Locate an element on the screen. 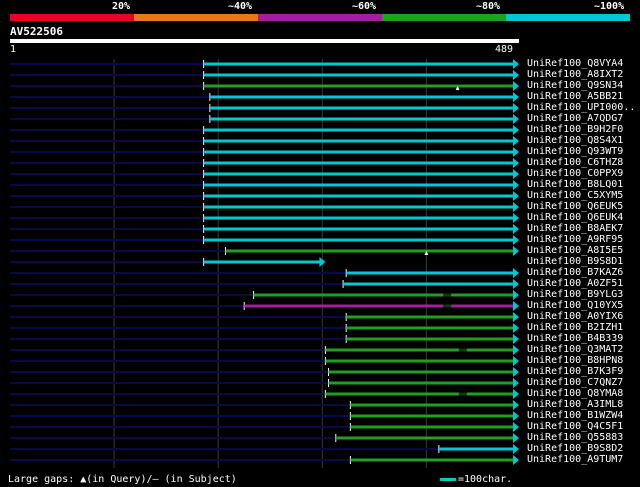  hit-label: UniRef100_B9S8D2 is located at coordinates (575, 448).